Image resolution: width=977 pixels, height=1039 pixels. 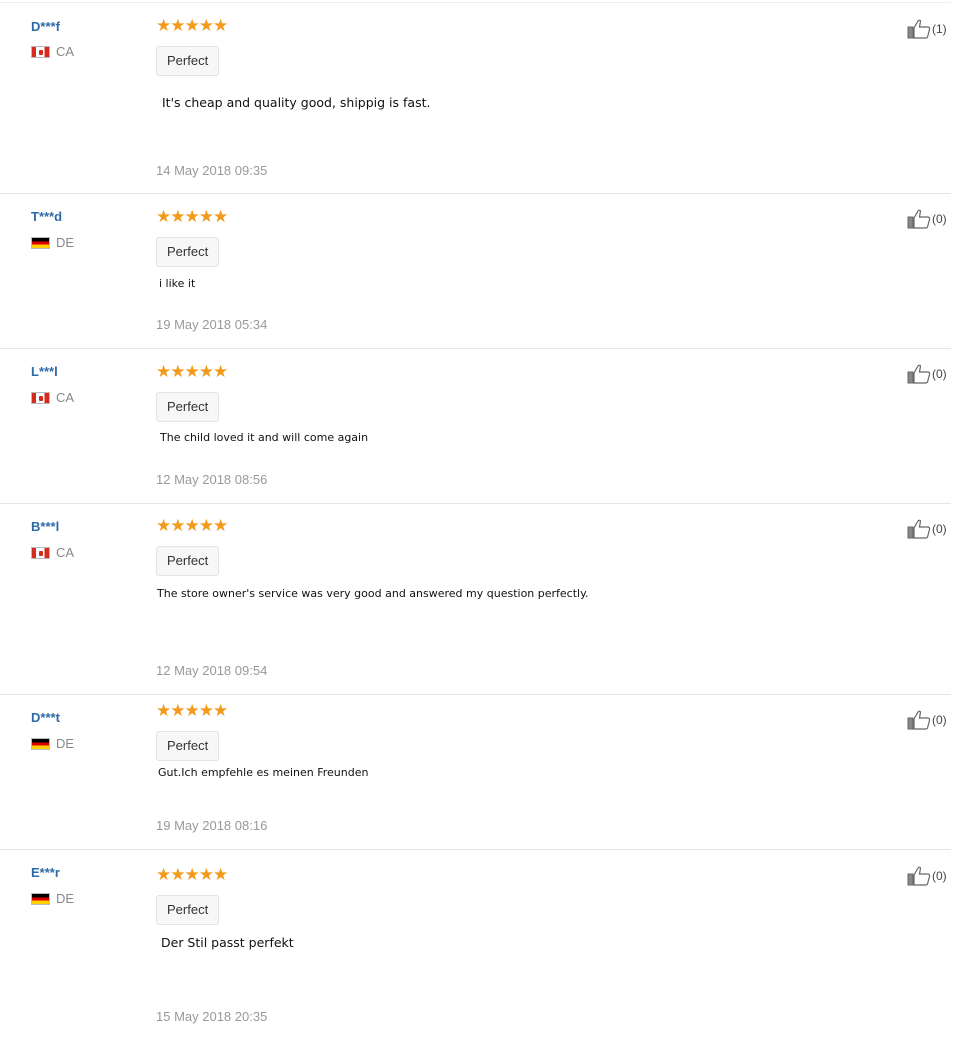 What do you see at coordinates (212, 825) in the screenshot?
I see `review-date: 19 May 2018 08:16` at bounding box center [212, 825].